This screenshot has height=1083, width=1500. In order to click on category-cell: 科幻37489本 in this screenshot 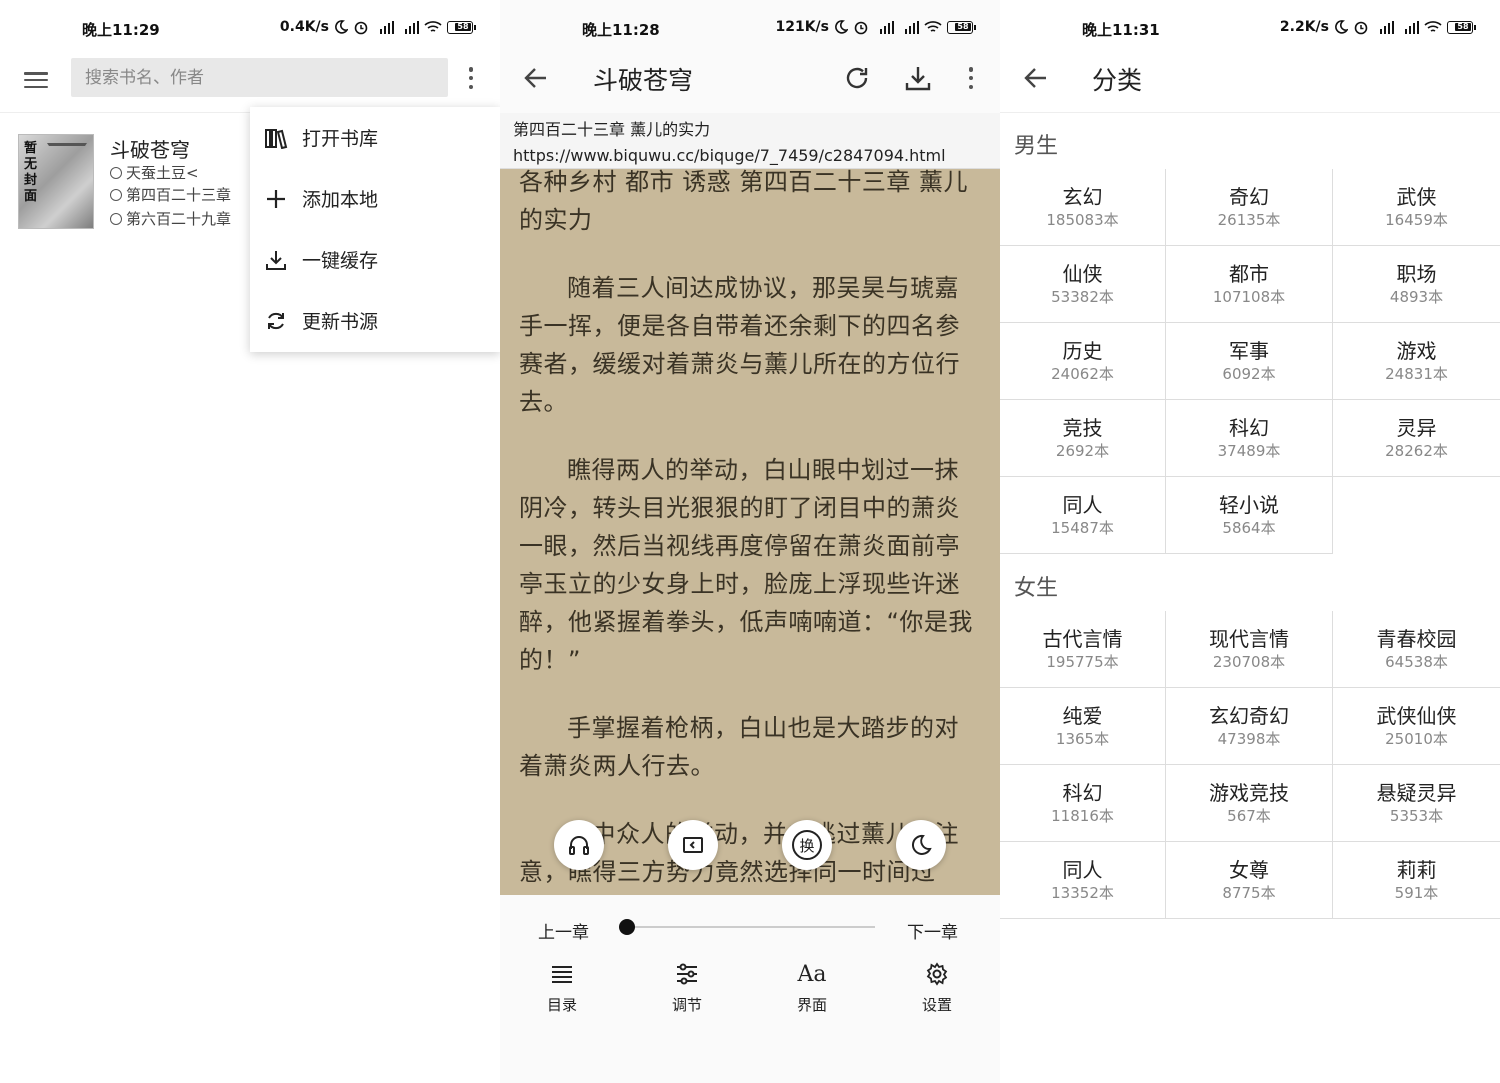, I will do `click(1249, 438)`.